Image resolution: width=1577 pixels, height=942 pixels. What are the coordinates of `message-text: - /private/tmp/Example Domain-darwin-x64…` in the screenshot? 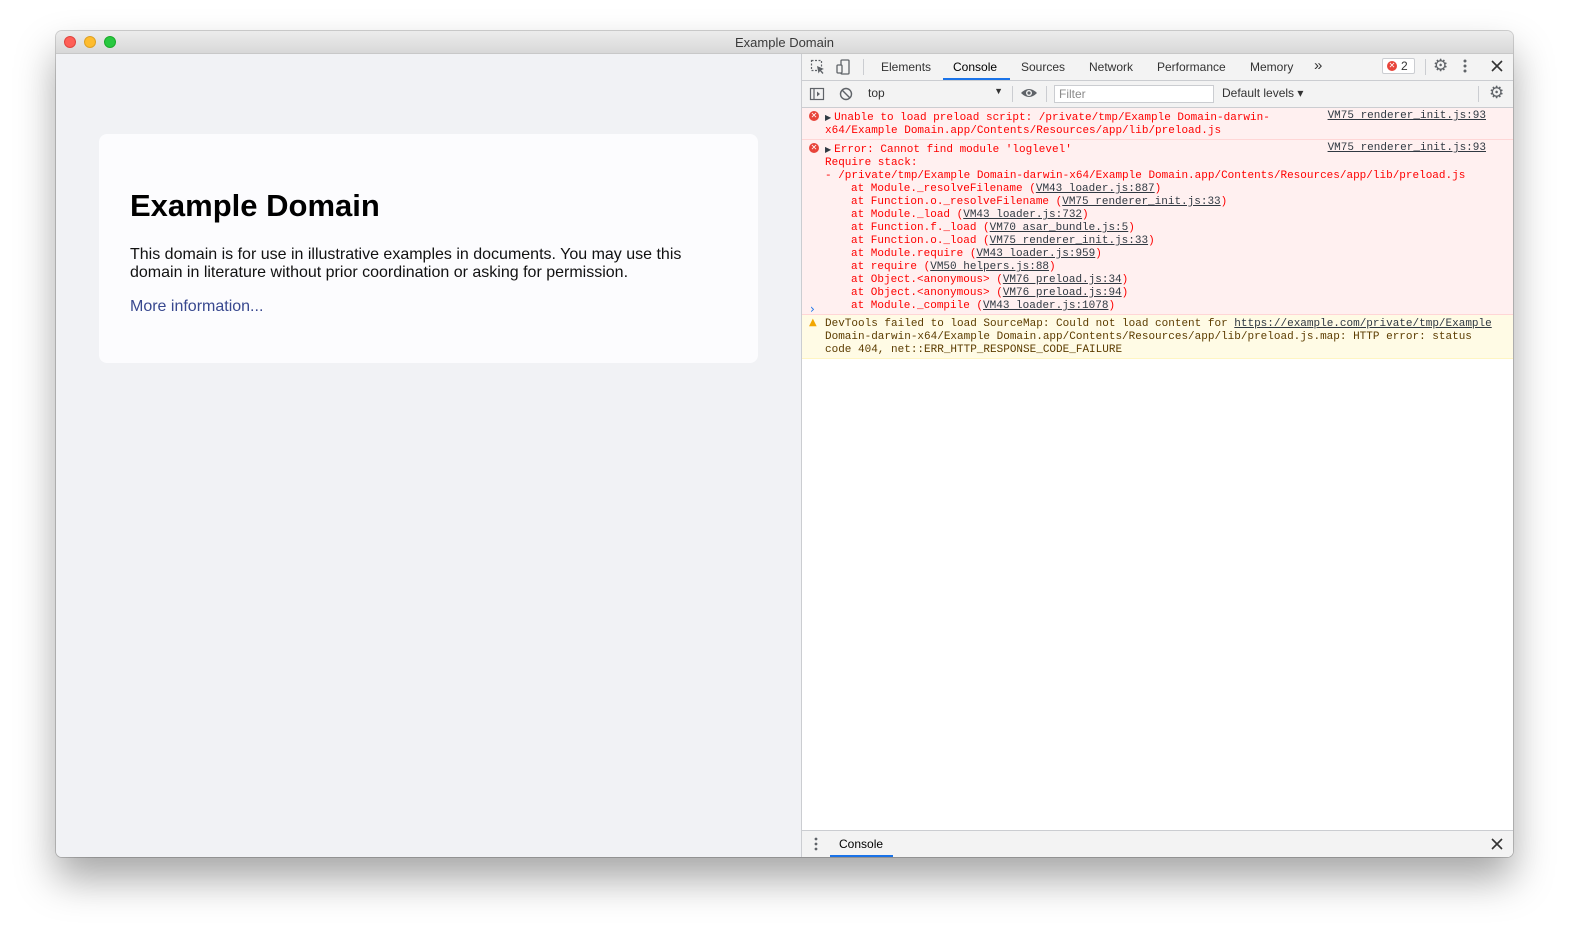 It's located at (1145, 176).